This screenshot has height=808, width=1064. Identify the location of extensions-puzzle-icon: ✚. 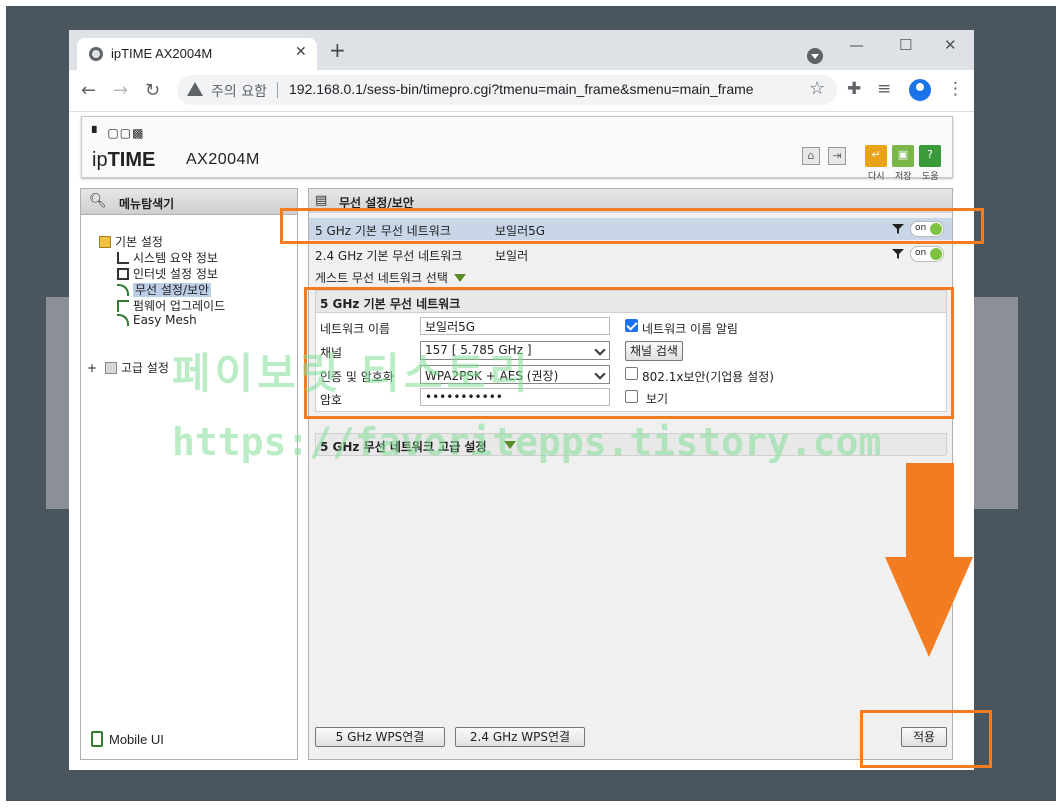
(854, 89).